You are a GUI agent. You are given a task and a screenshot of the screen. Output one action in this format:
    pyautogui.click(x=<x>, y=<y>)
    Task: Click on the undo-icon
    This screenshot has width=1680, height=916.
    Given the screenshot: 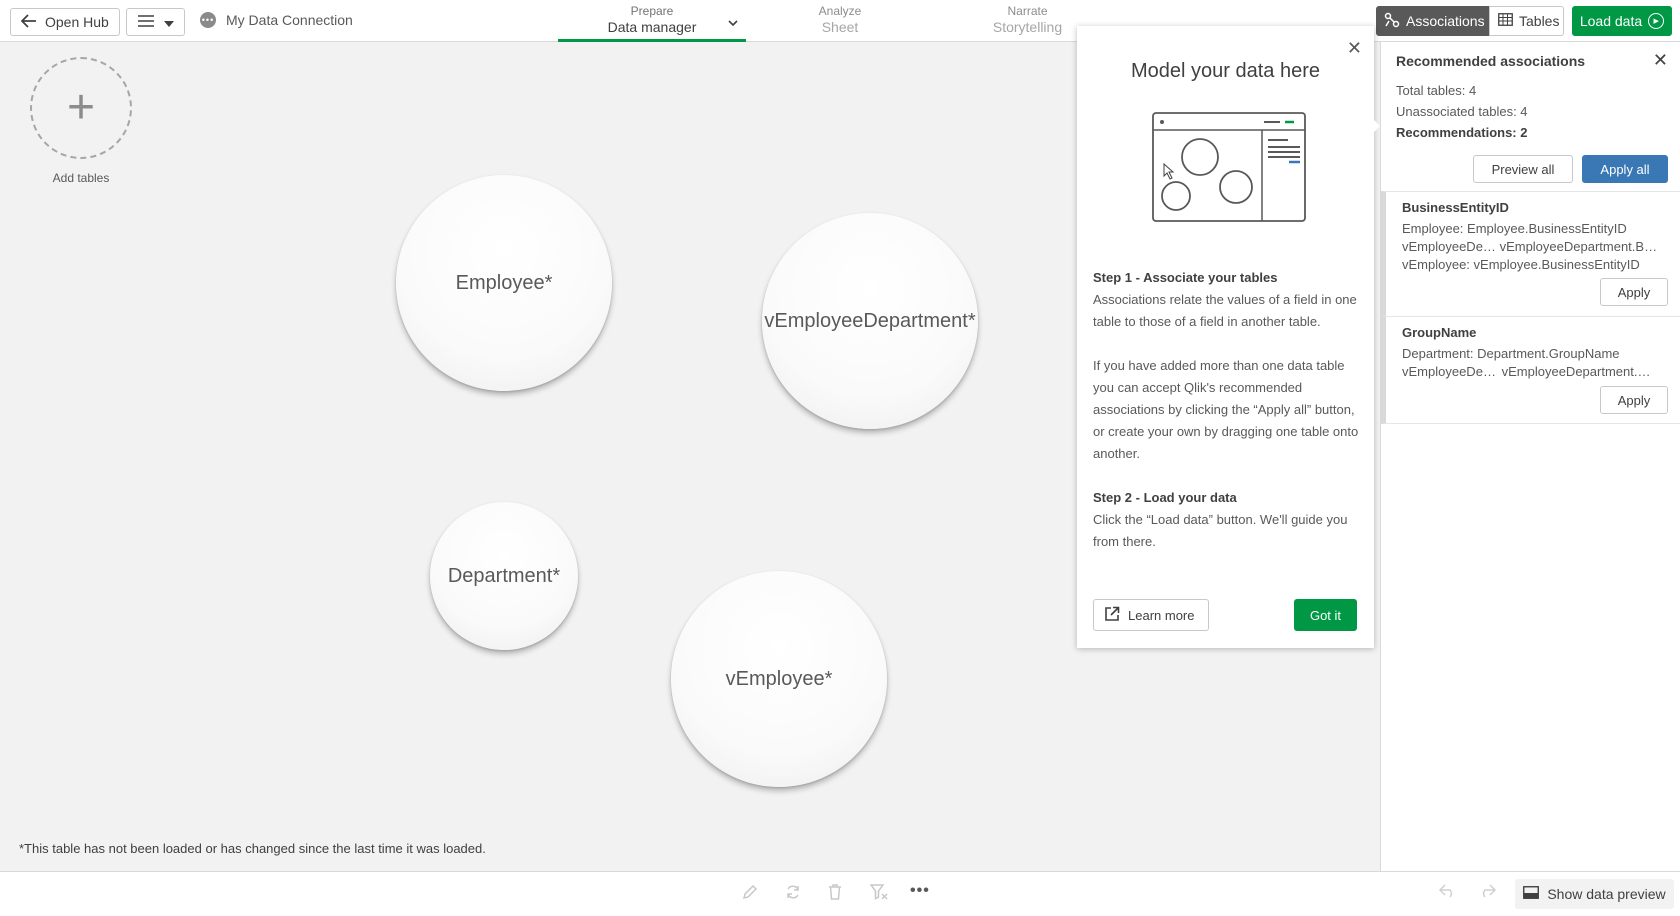 What is the action you would take?
    pyautogui.click(x=1447, y=893)
    